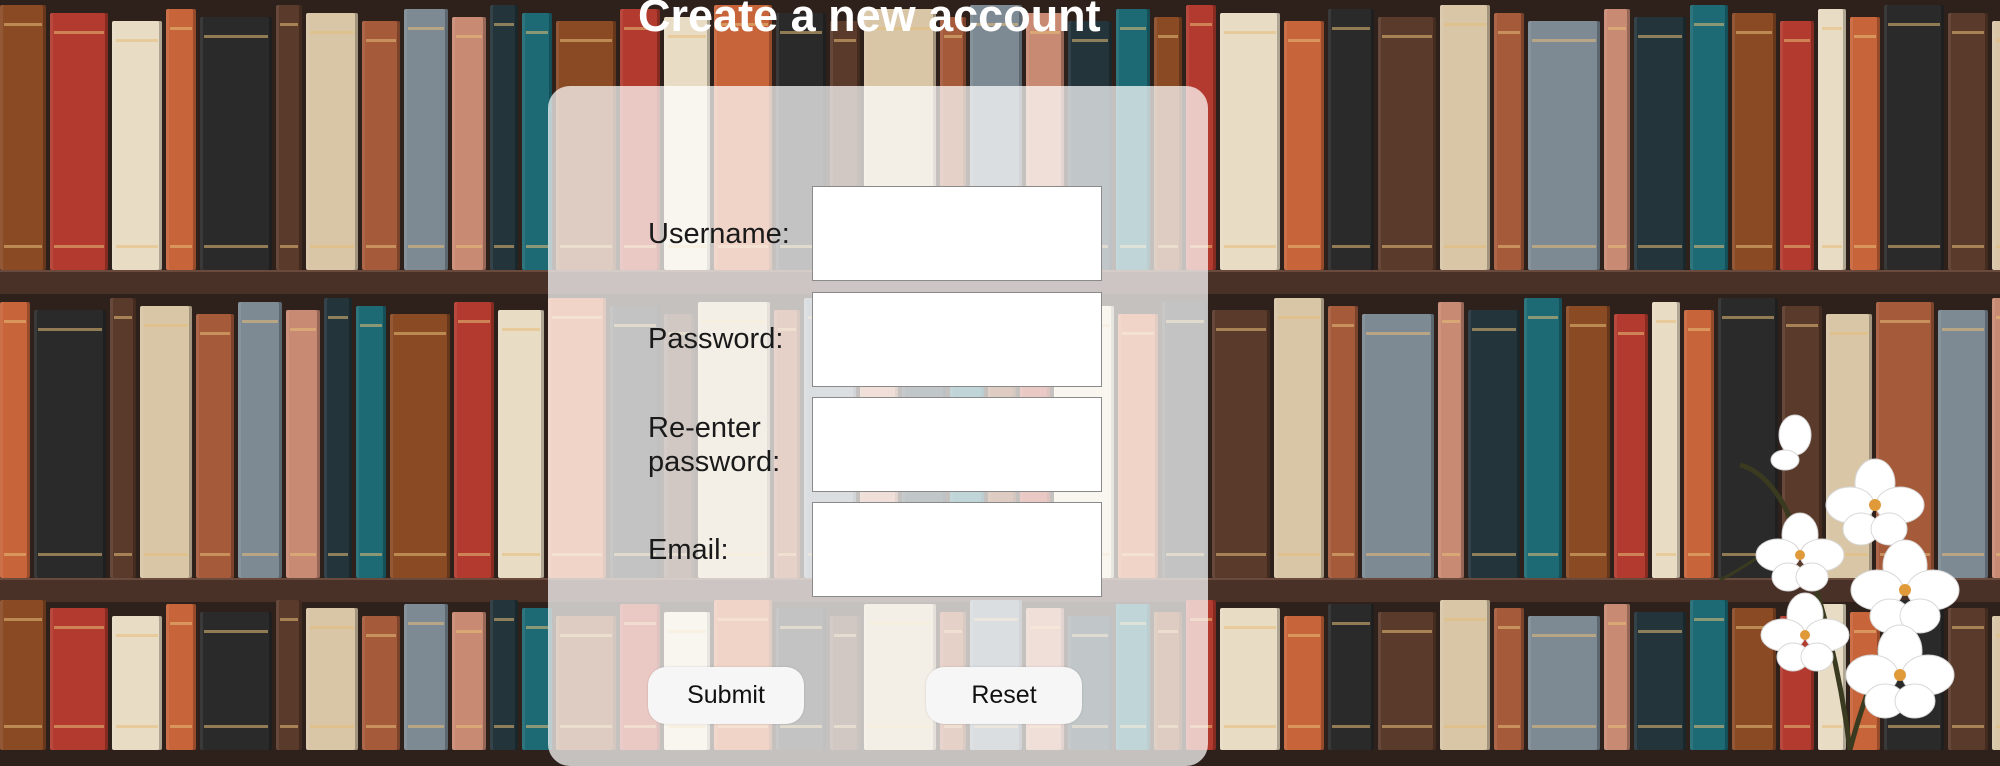 The height and width of the screenshot is (766, 2000). Describe the element at coordinates (719, 234) in the screenshot. I see `username-label: Username:` at that location.